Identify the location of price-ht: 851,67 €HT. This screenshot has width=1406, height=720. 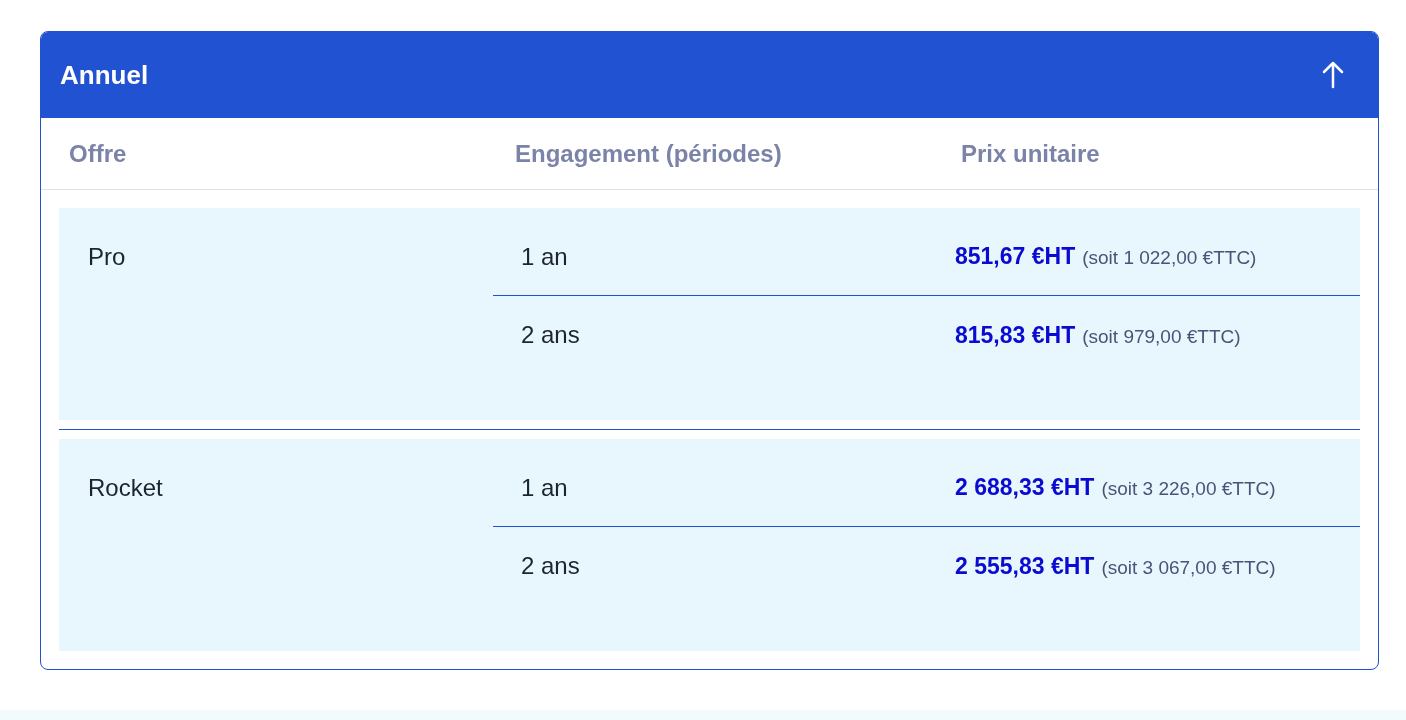
(1015, 257).